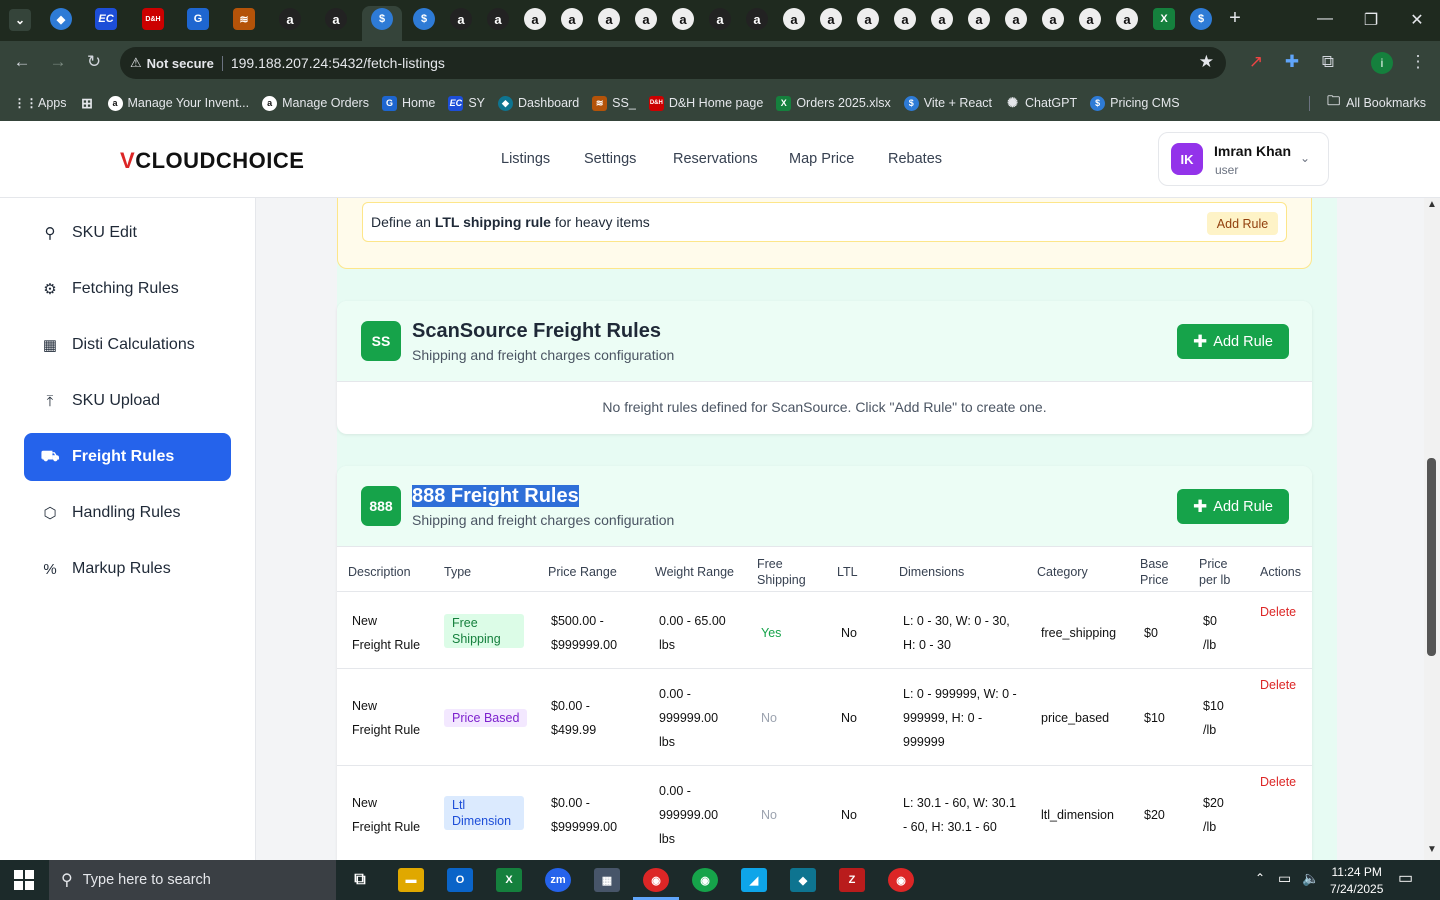 This screenshot has width=1440, height=900. I want to click on extensions-puzzle-icon: ⧉, so click(1328, 62).